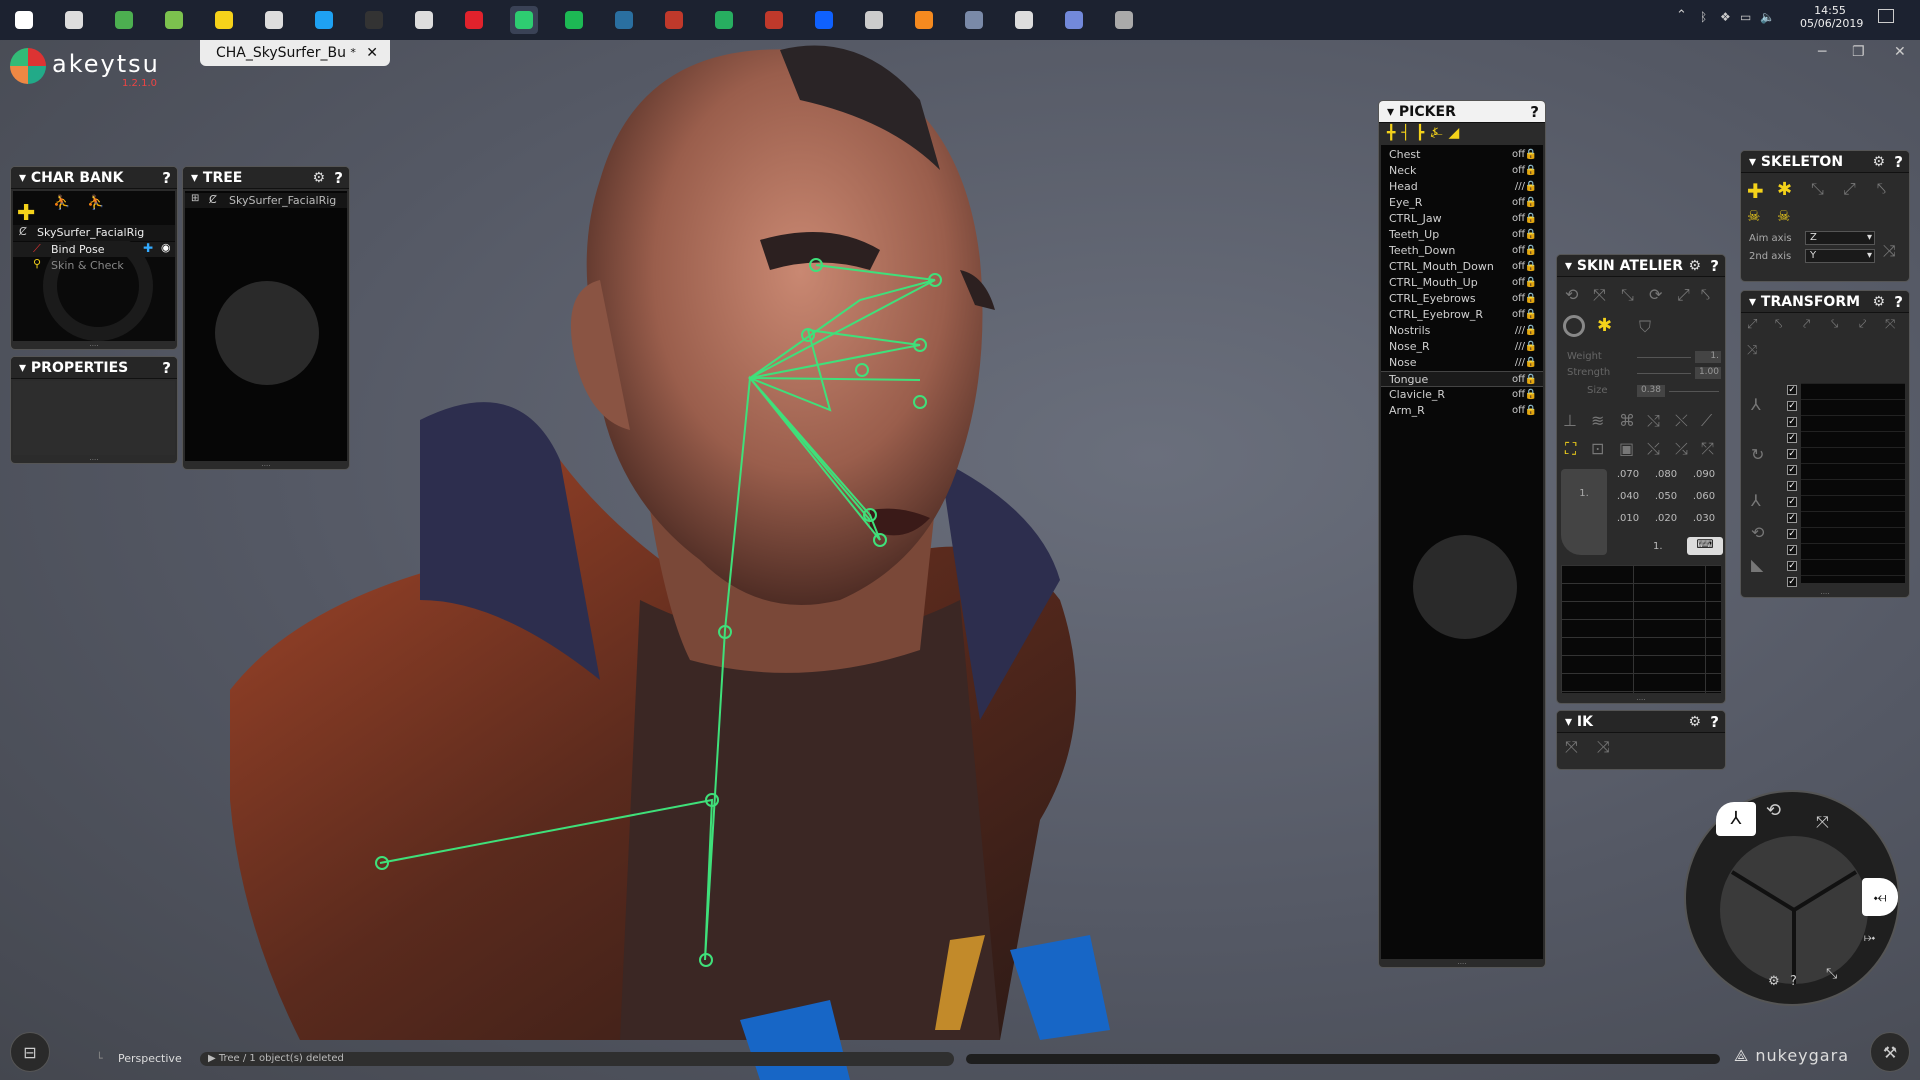 This screenshot has width=1920, height=1080. What do you see at coordinates (1462, 203) in the screenshot?
I see `picker-row: Eye_R off 🔒` at bounding box center [1462, 203].